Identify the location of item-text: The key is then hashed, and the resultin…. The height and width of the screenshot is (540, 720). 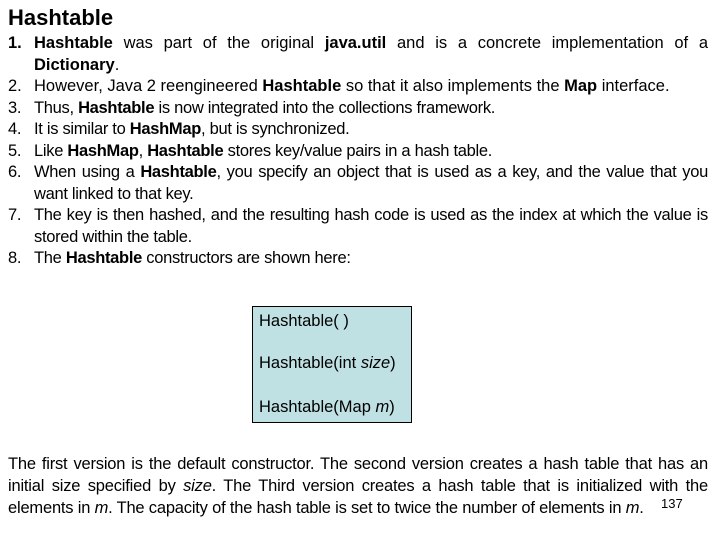
(371, 226).